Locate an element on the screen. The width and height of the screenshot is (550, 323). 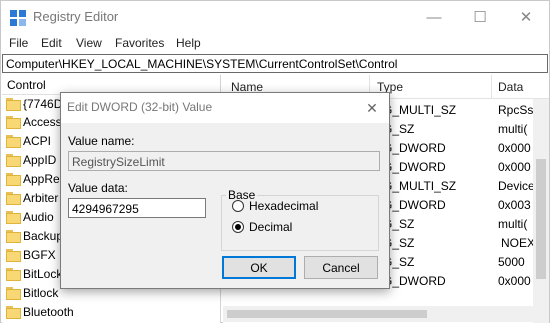
decimal-label: Decimal is located at coordinates (270, 227).